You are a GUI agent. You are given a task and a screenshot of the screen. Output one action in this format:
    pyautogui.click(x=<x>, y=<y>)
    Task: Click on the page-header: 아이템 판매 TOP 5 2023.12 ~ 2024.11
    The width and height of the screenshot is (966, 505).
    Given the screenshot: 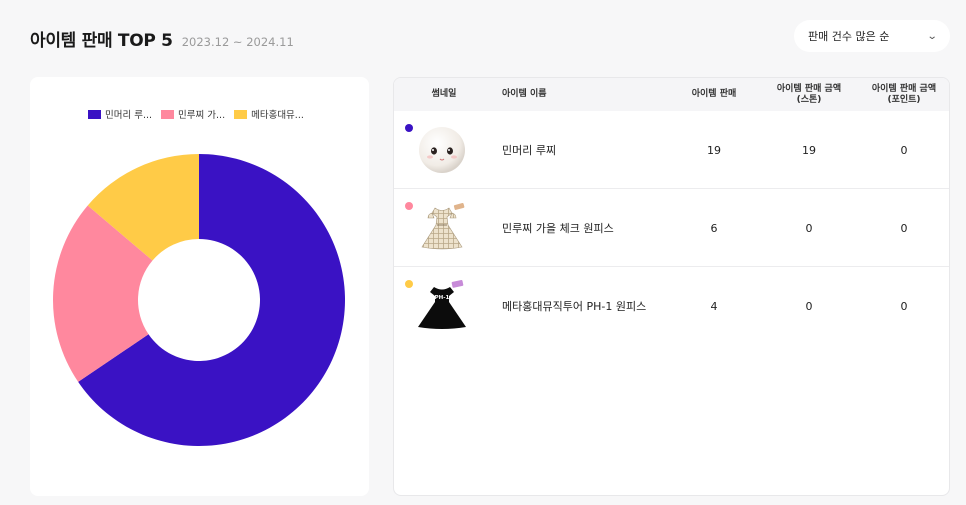 What is the action you would take?
    pyautogui.click(x=162, y=38)
    